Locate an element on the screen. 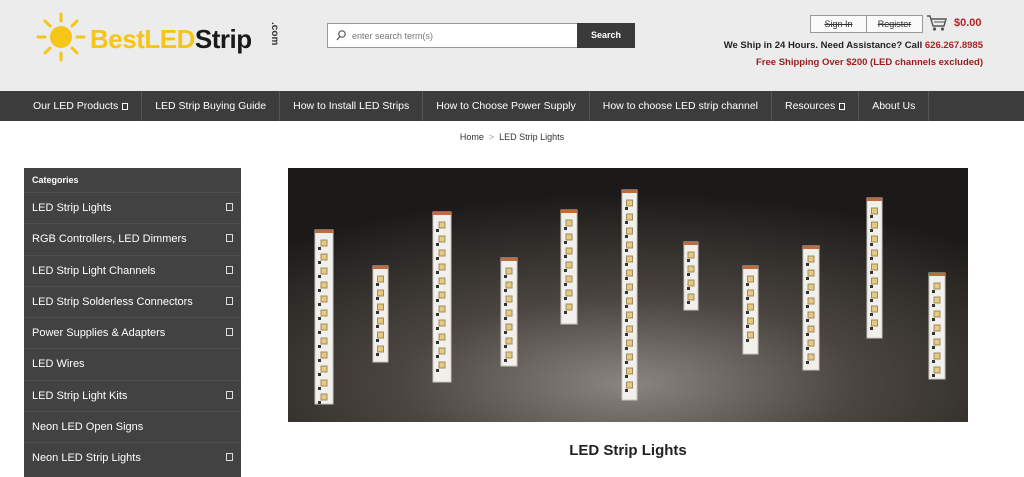  nav-item-label: How to Install LED Strips is located at coordinates (351, 106).